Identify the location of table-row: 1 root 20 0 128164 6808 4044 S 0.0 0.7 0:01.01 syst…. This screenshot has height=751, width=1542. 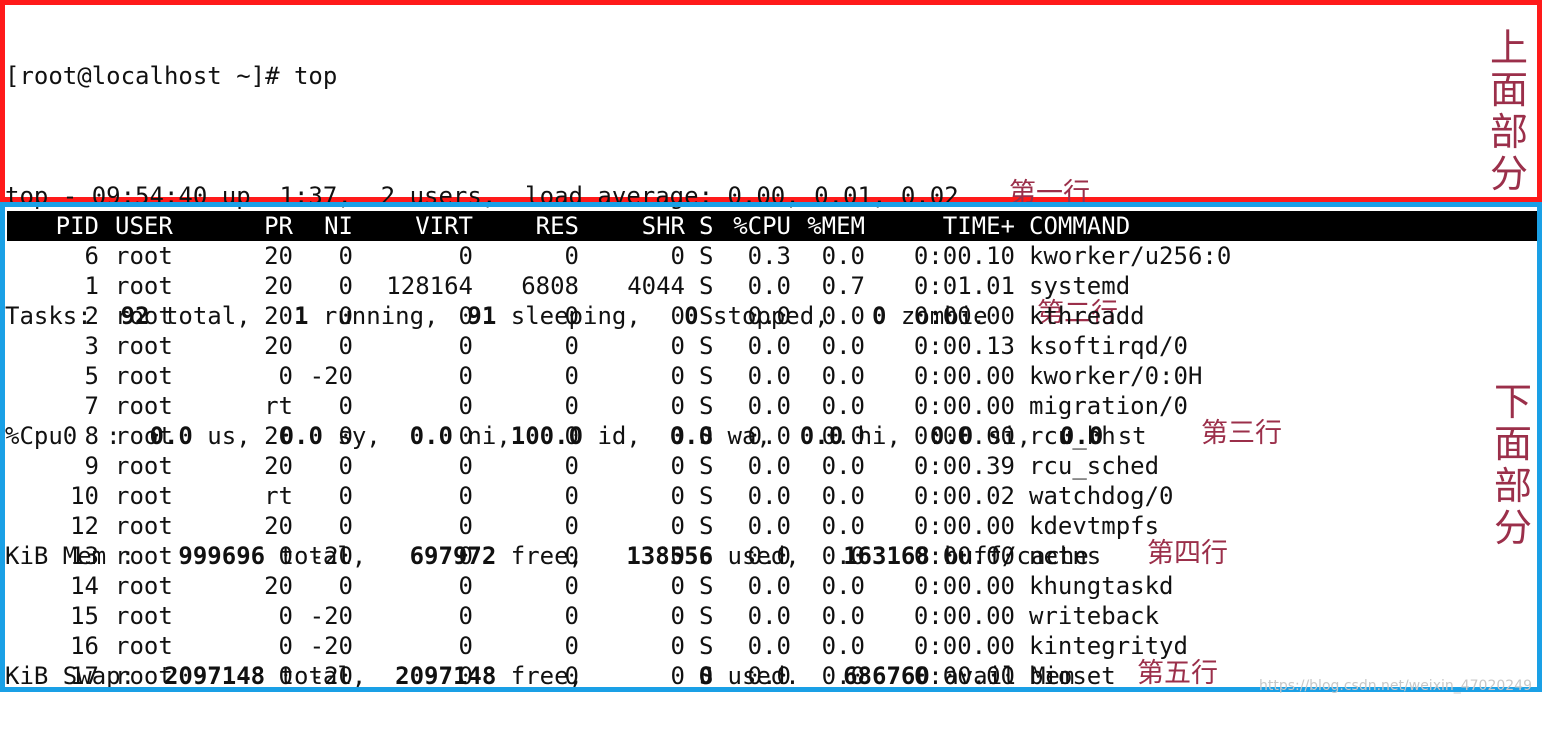
(772, 286).